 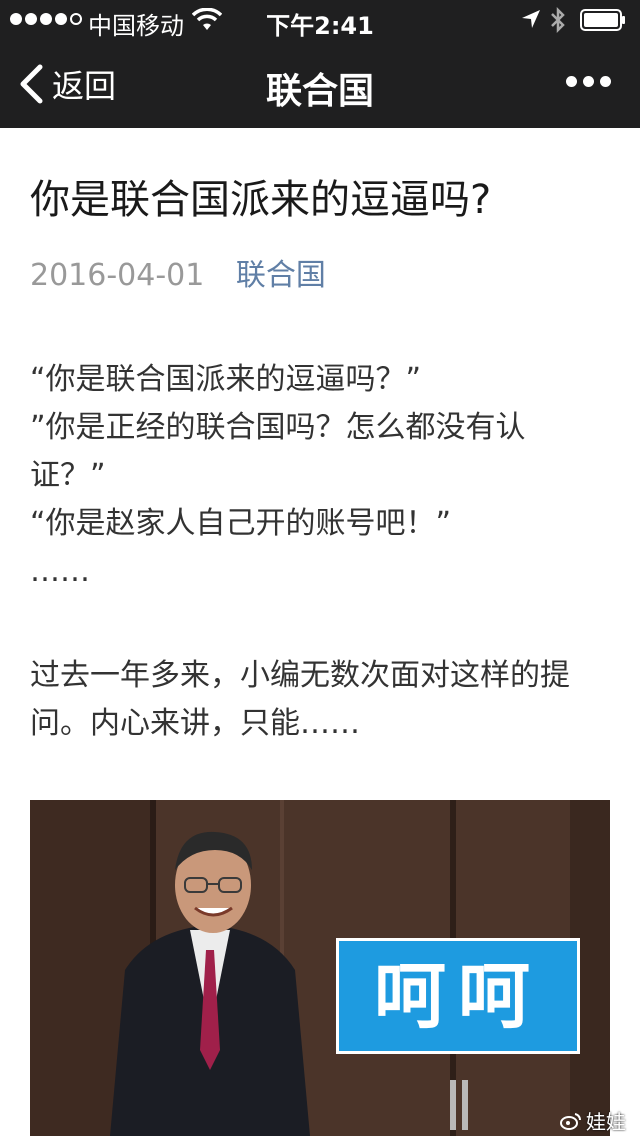 I want to click on top-bar: 中国移动 下午2:41 返回 联合国, so click(x=320, y=64).